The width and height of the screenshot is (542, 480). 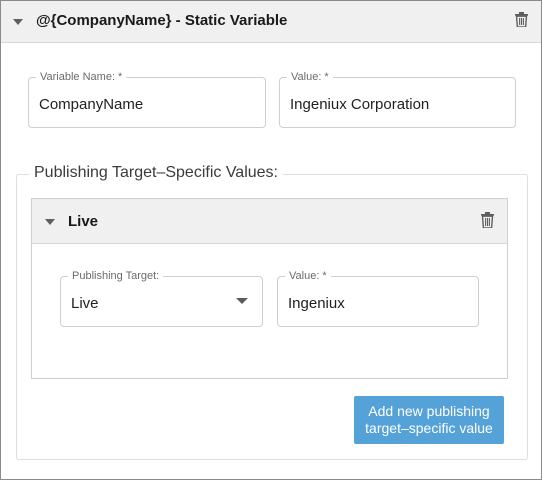 I want to click on target-value-field: Value: * Ingeniux, so click(x=378, y=298).